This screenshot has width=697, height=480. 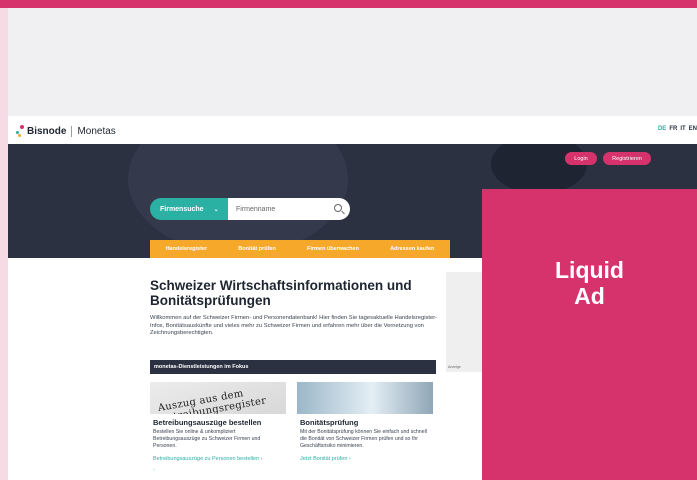 What do you see at coordinates (677, 129) in the screenshot?
I see `language-switcher: DE FR IT EN` at bounding box center [677, 129].